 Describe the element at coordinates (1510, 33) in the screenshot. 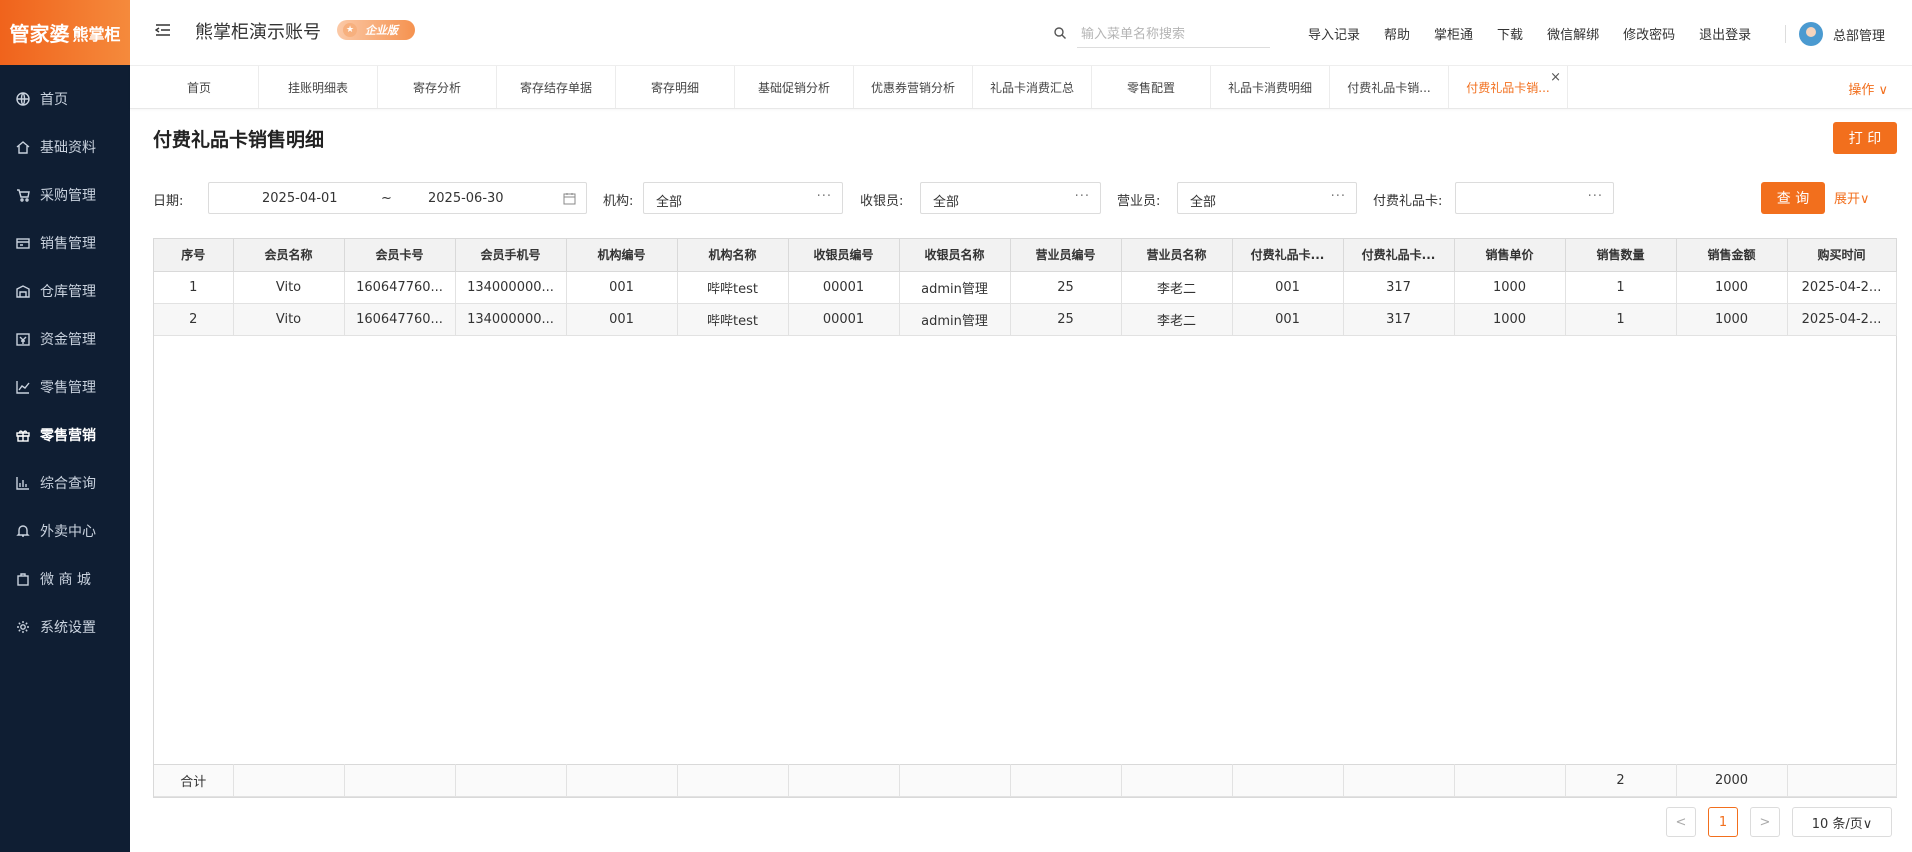

I see `link-download: 下载` at that location.